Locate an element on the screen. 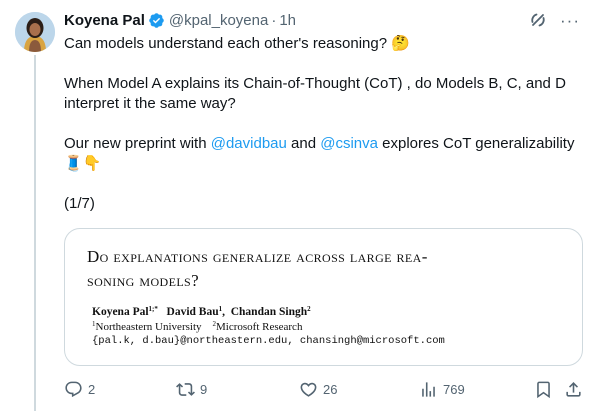 This screenshot has width=598, height=411. retweet-icon is located at coordinates (185, 389).